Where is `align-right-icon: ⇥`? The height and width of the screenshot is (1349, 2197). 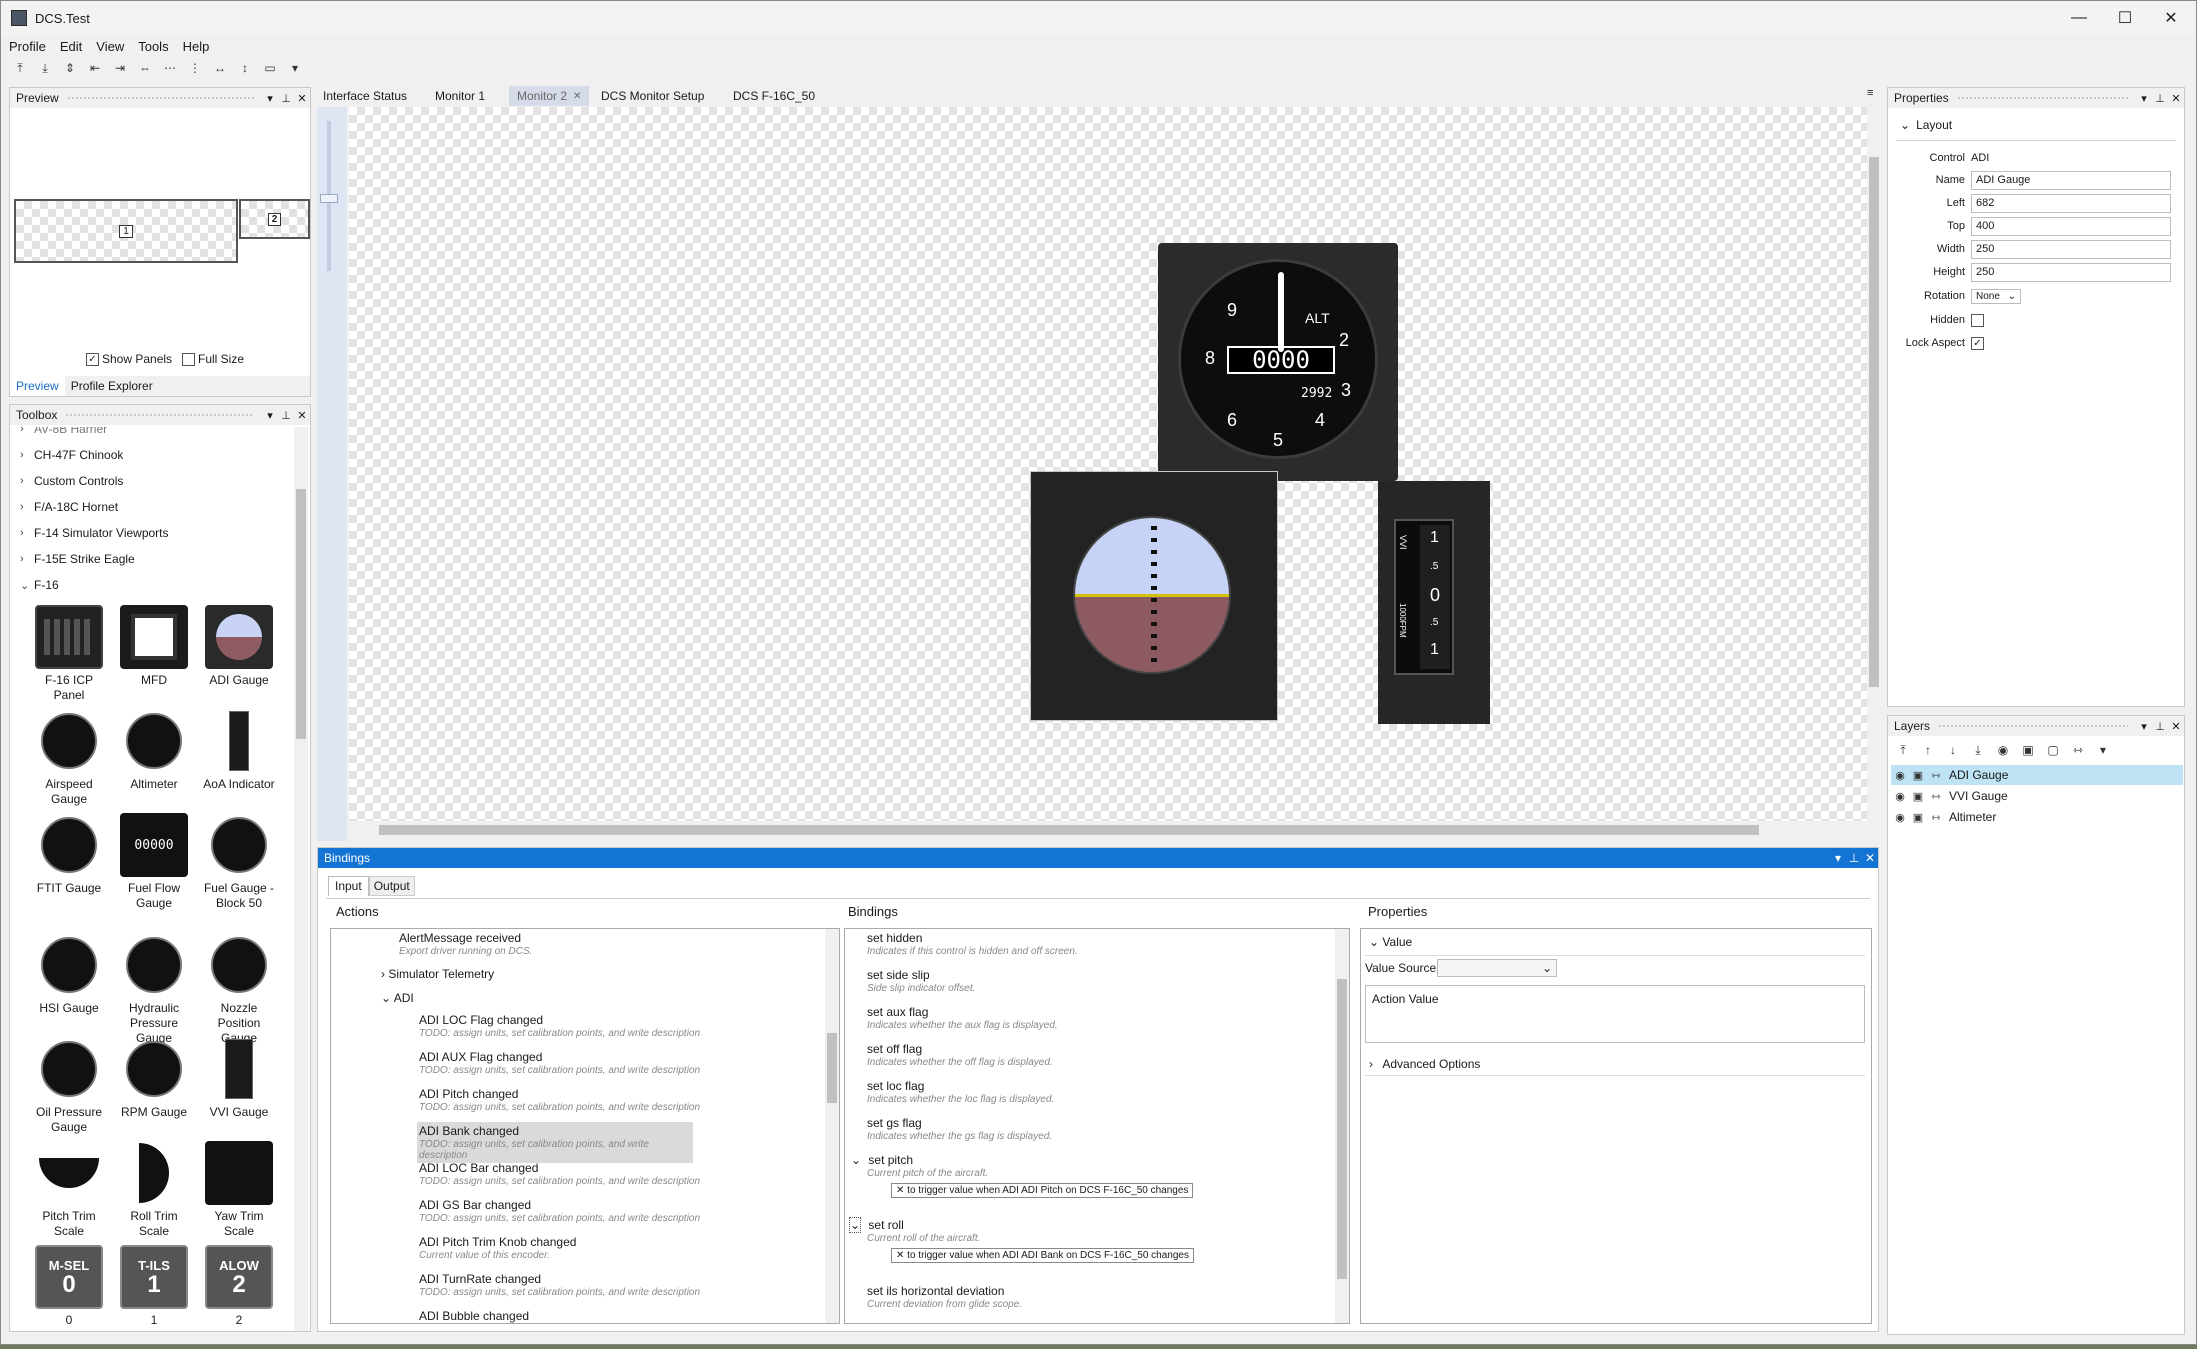
align-right-icon: ⇥ is located at coordinates (120, 68).